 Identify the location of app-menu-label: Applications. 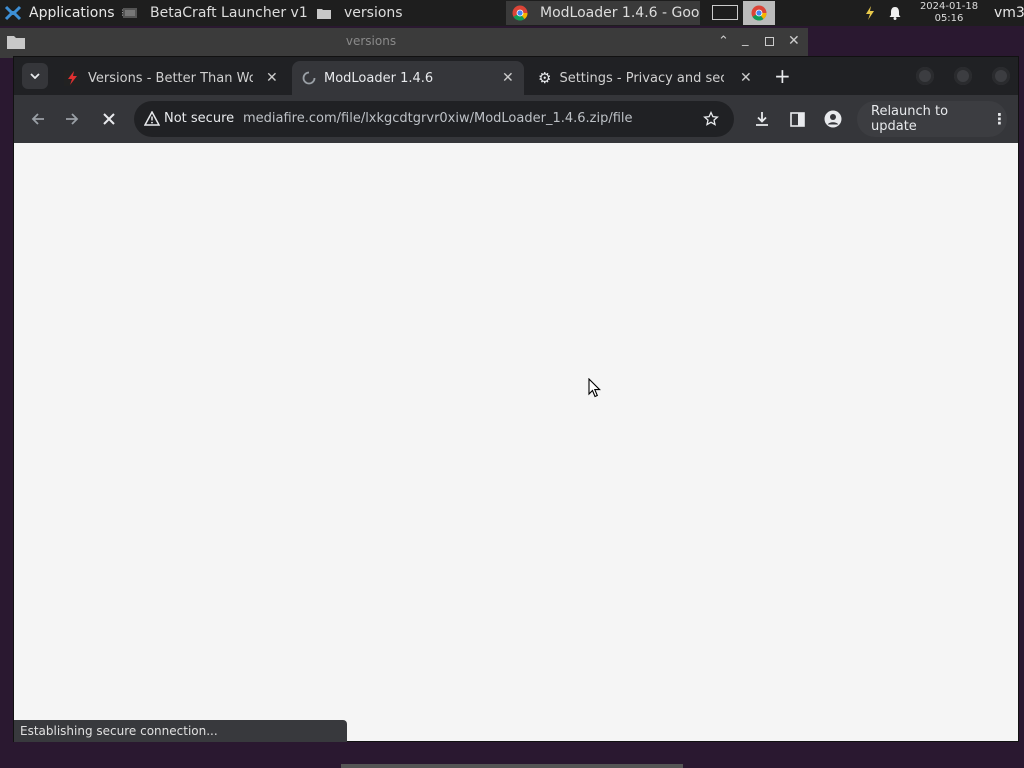
(72, 13).